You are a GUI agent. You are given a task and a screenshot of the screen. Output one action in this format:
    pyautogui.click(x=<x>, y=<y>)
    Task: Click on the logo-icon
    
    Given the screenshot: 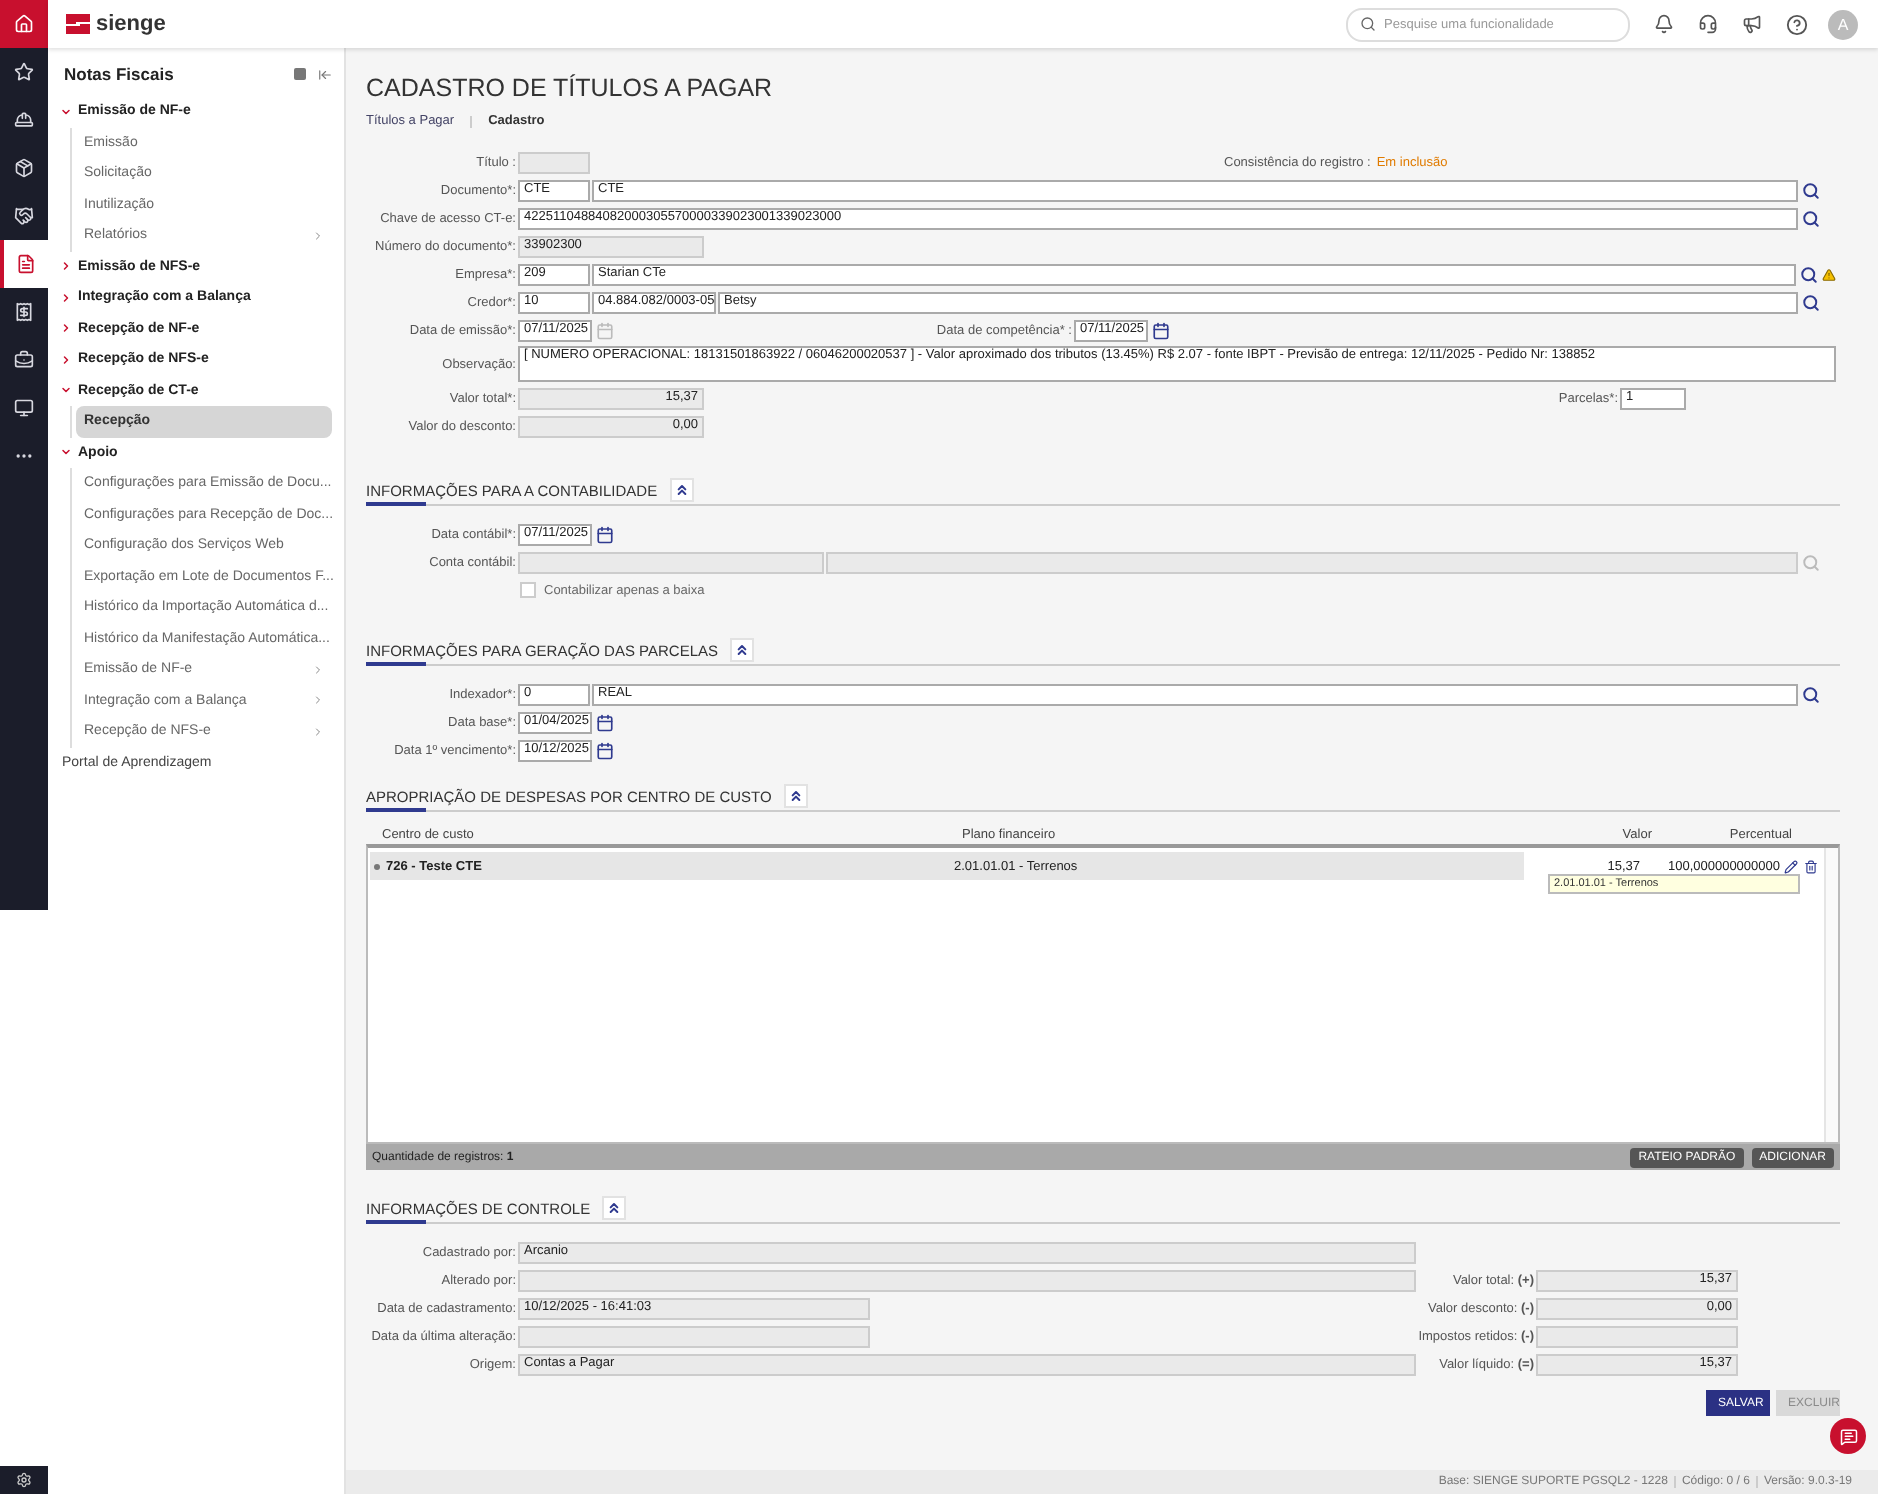 What is the action you would take?
    pyautogui.click(x=78, y=24)
    